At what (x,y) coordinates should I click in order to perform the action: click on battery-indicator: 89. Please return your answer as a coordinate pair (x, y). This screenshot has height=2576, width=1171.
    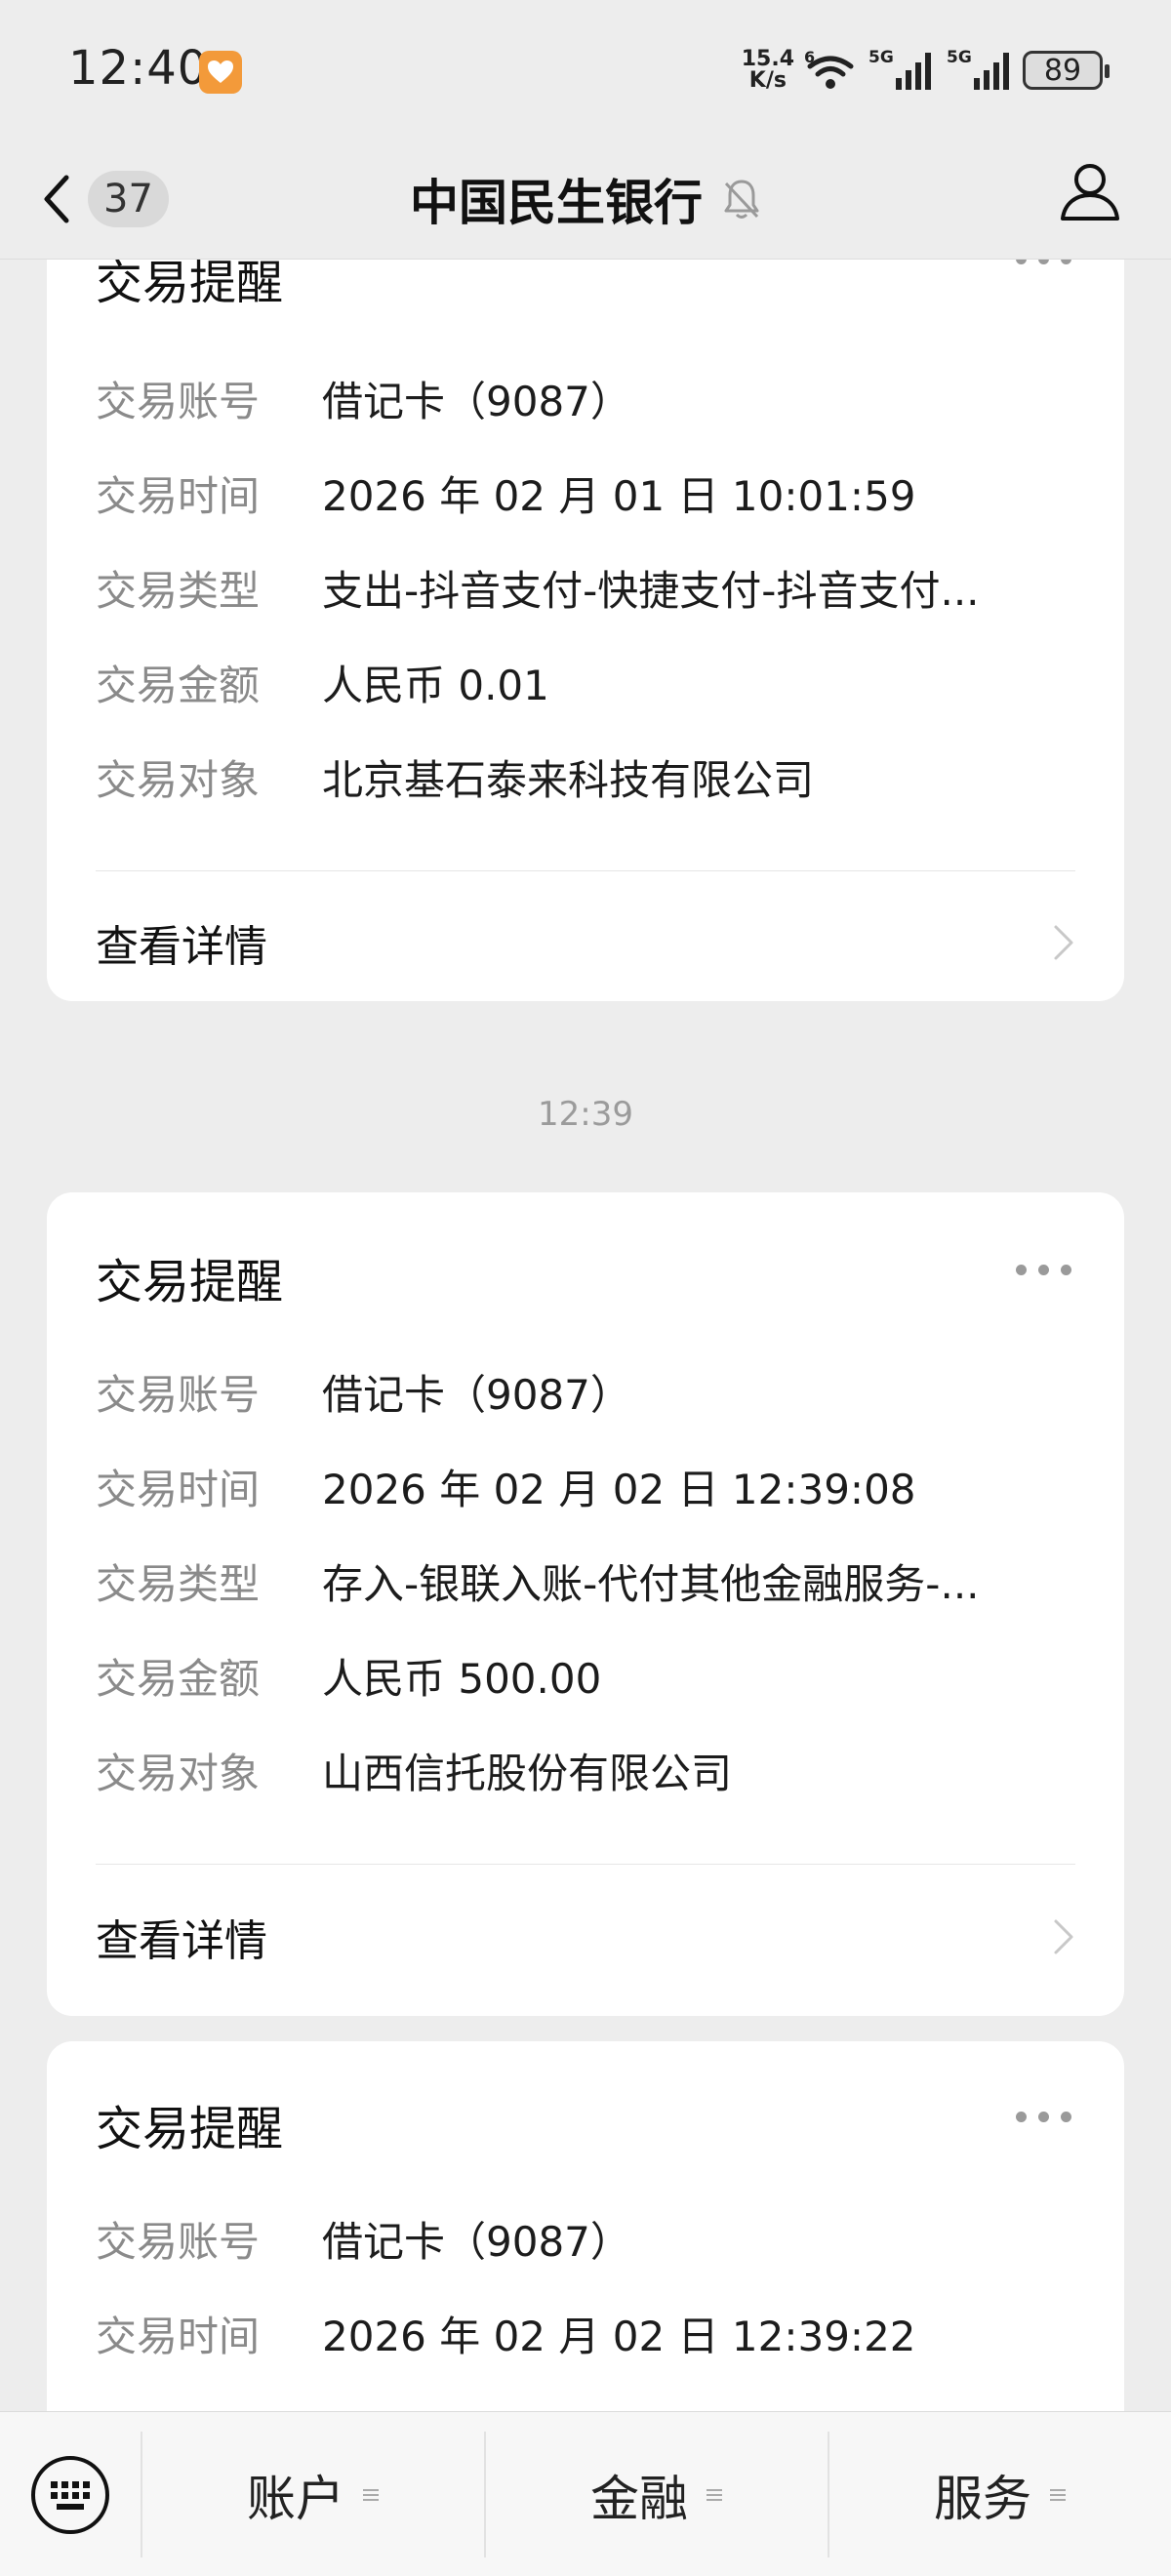
    Looking at the image, I should click on (1066, 70).